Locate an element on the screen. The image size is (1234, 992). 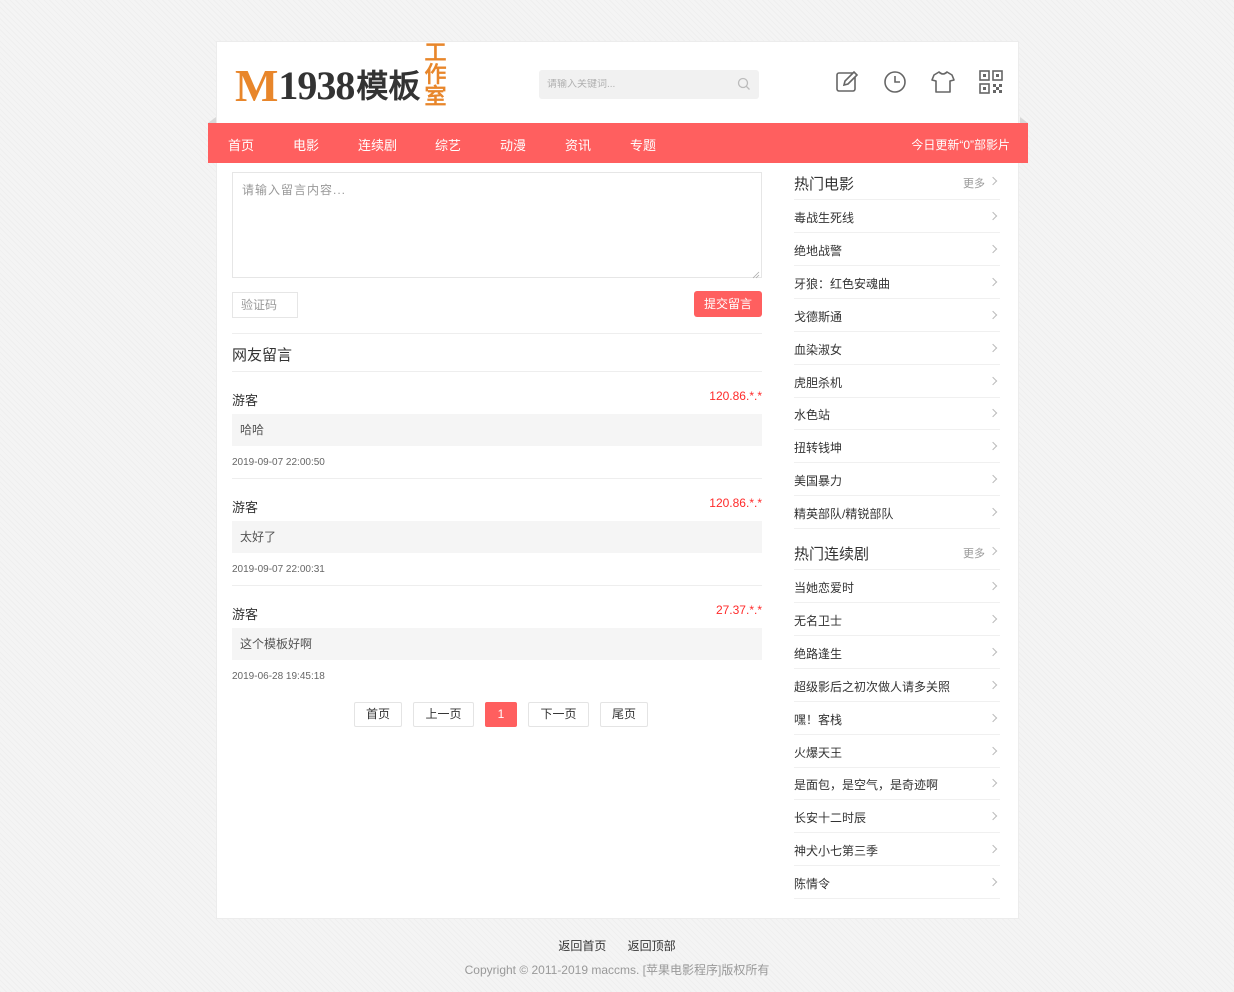
nav-item-news: 资讯 is located at coordinates (578, 144).